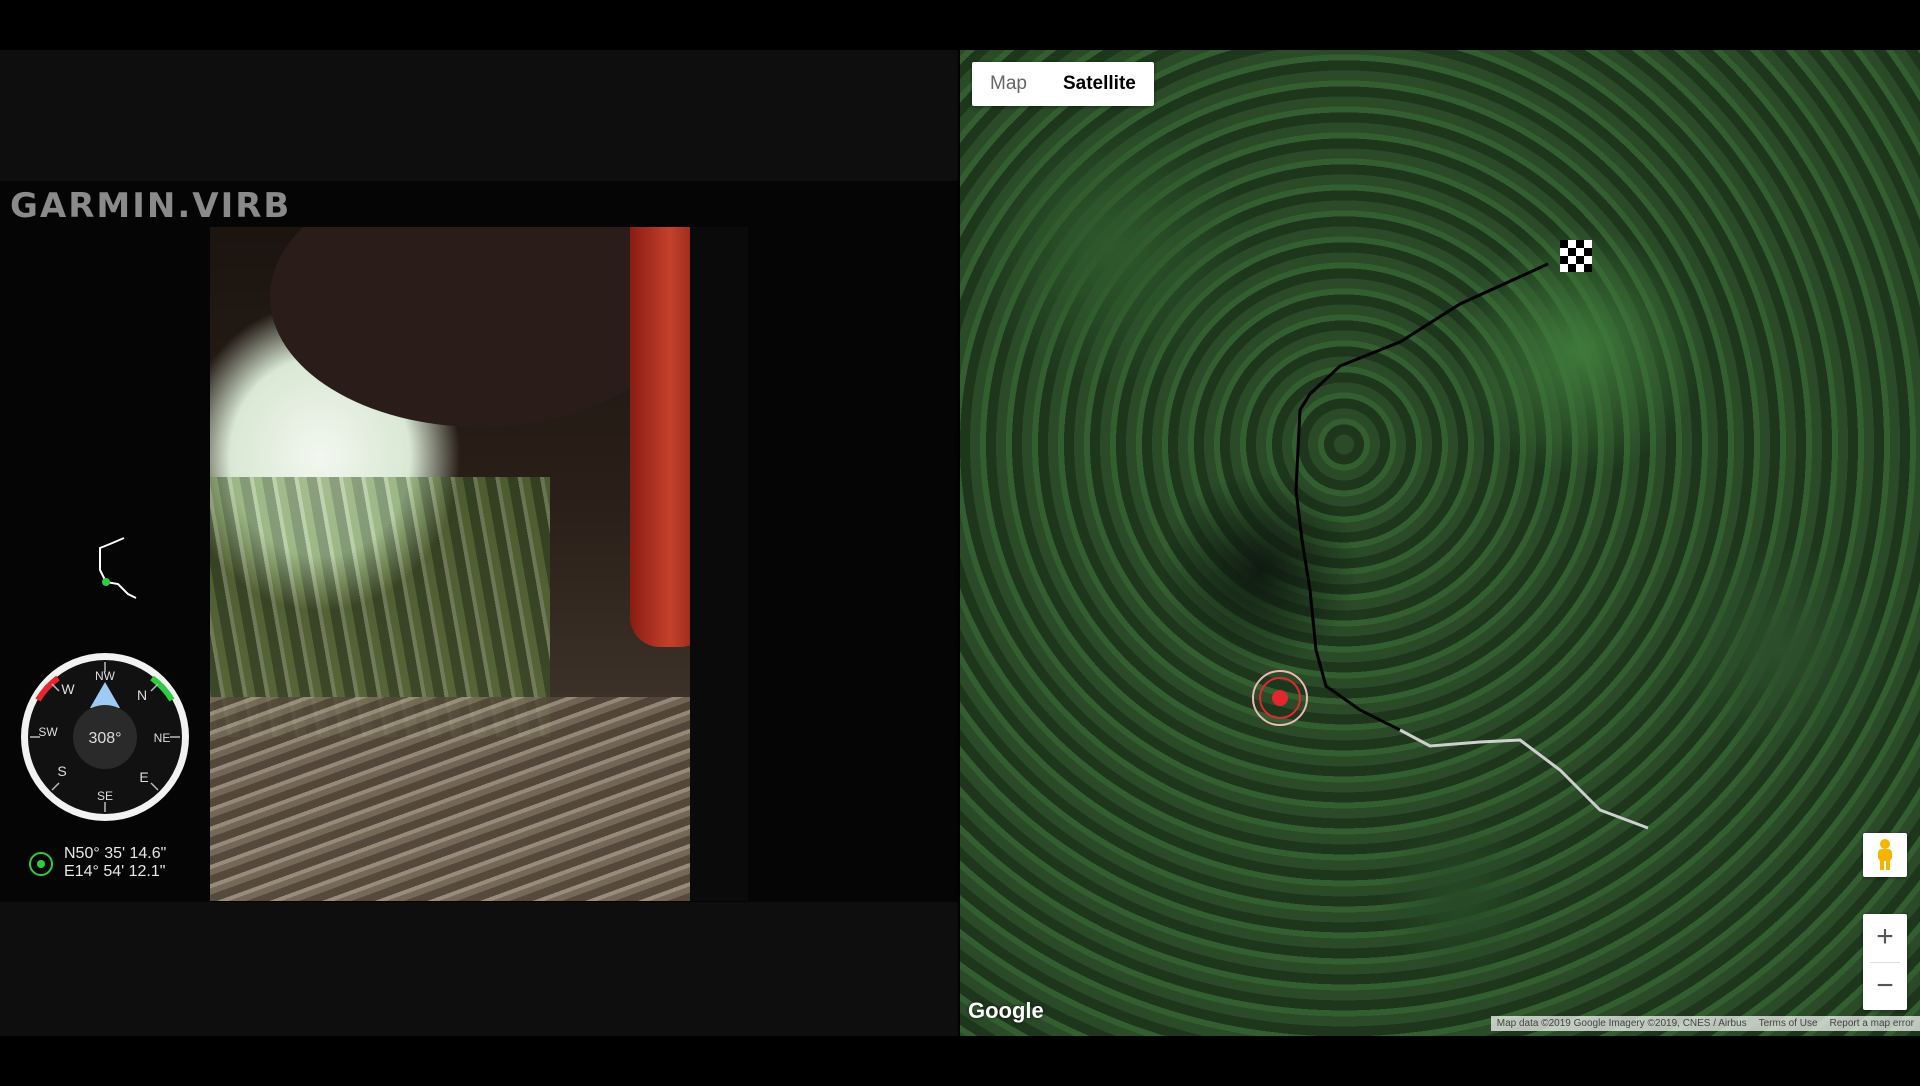  What do you see at coordinates (1788, 1023) in the screenshot?
I see `terms-of-use-link: Terms of Use` at bounding box center [1788, 1023].